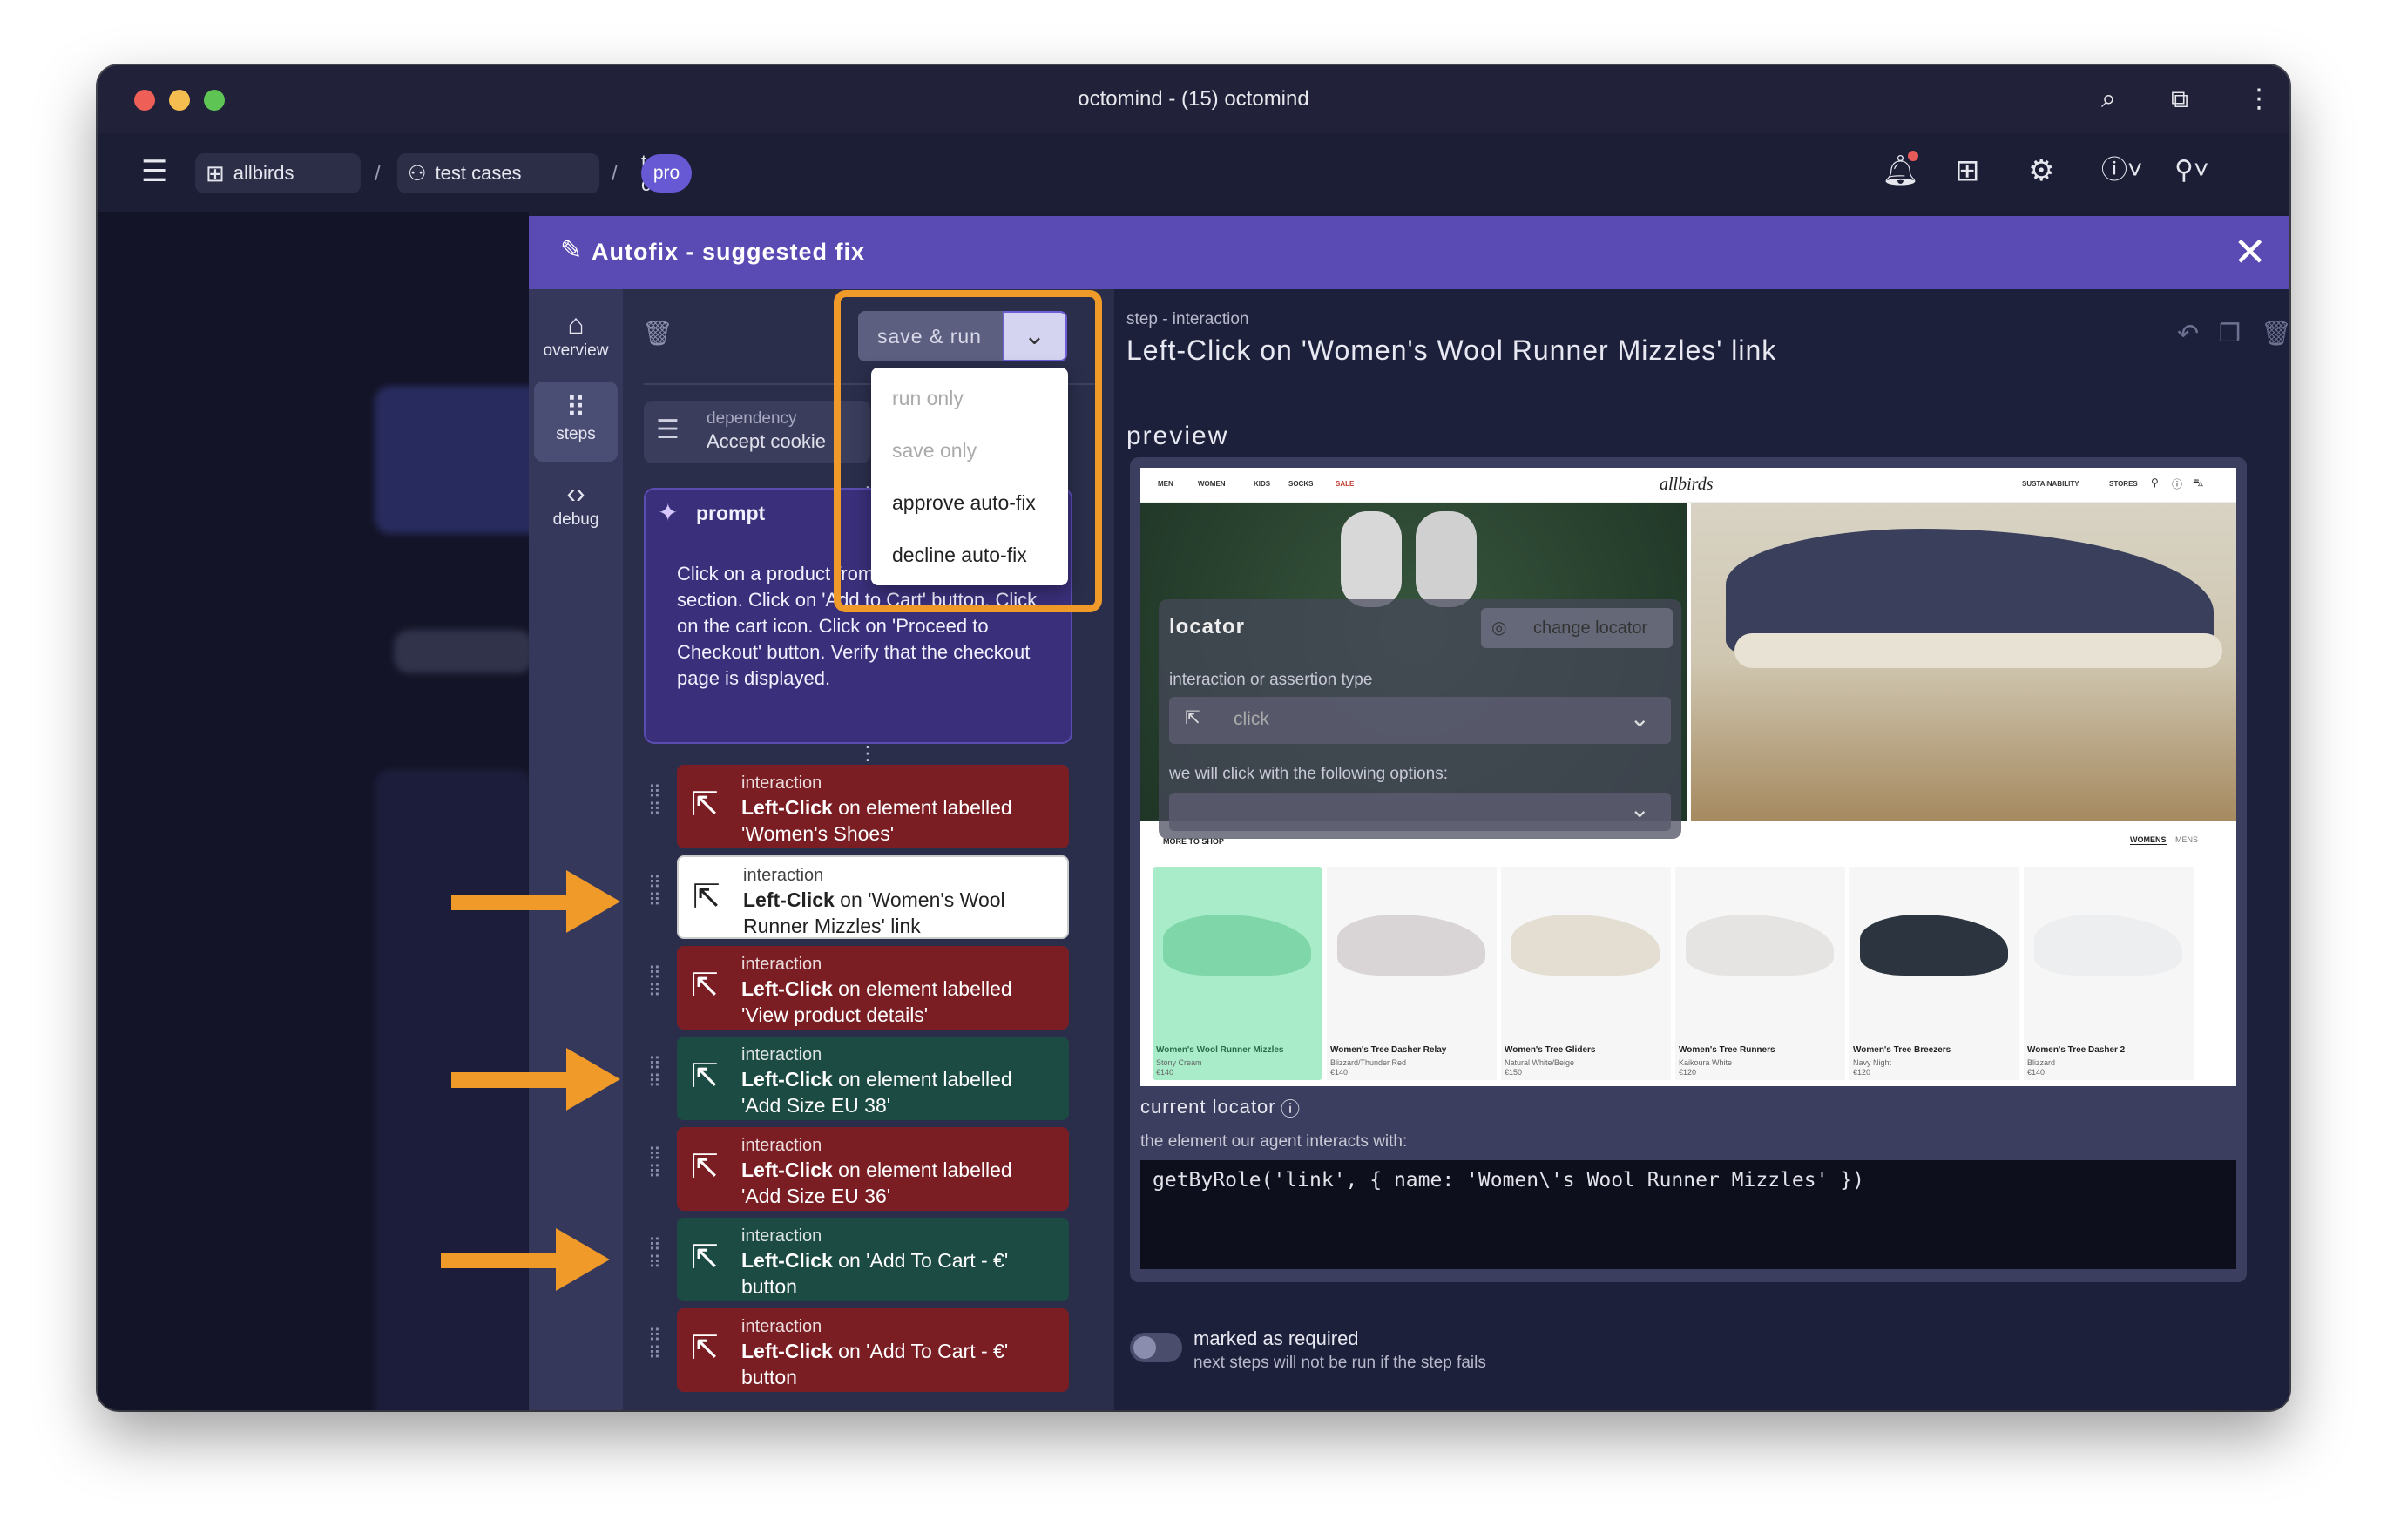  What do you see at coordinates (1290, 1108) in the screenshot?
I see `info-icon: ⓘ` at bounding box center [1290, 1108].